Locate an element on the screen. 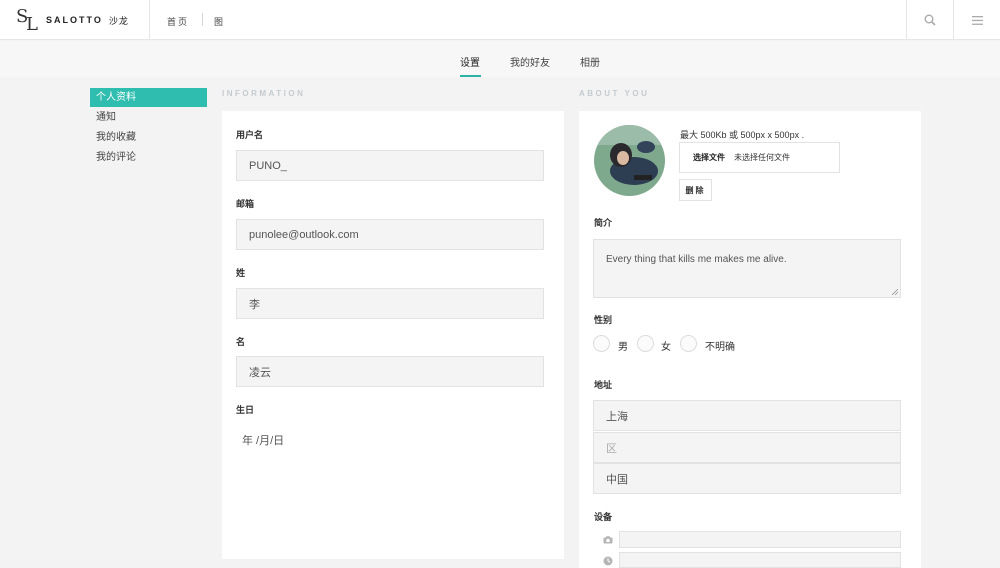 The height and width of the screenshot is (568, 1000). address-district-input: 区 is located at coordinates (747, 447).